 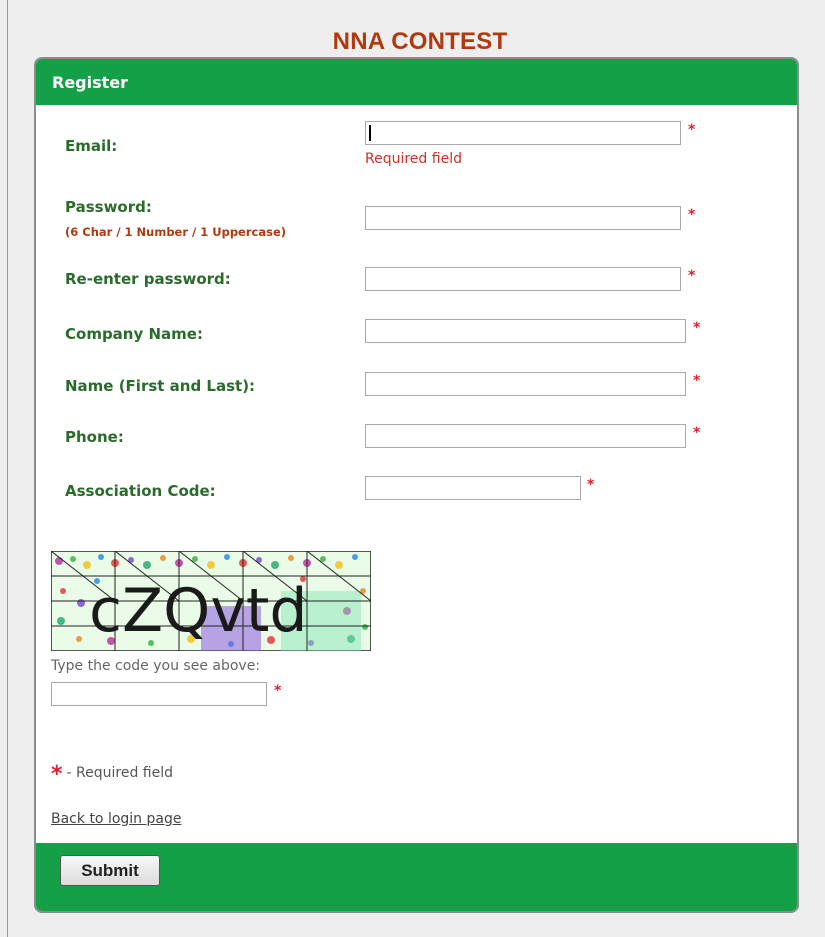 What do you see at coordinates (420, 41) in the screenshot?
I see `site-title: NNA CONTEST` at bounding box center [420, 41].